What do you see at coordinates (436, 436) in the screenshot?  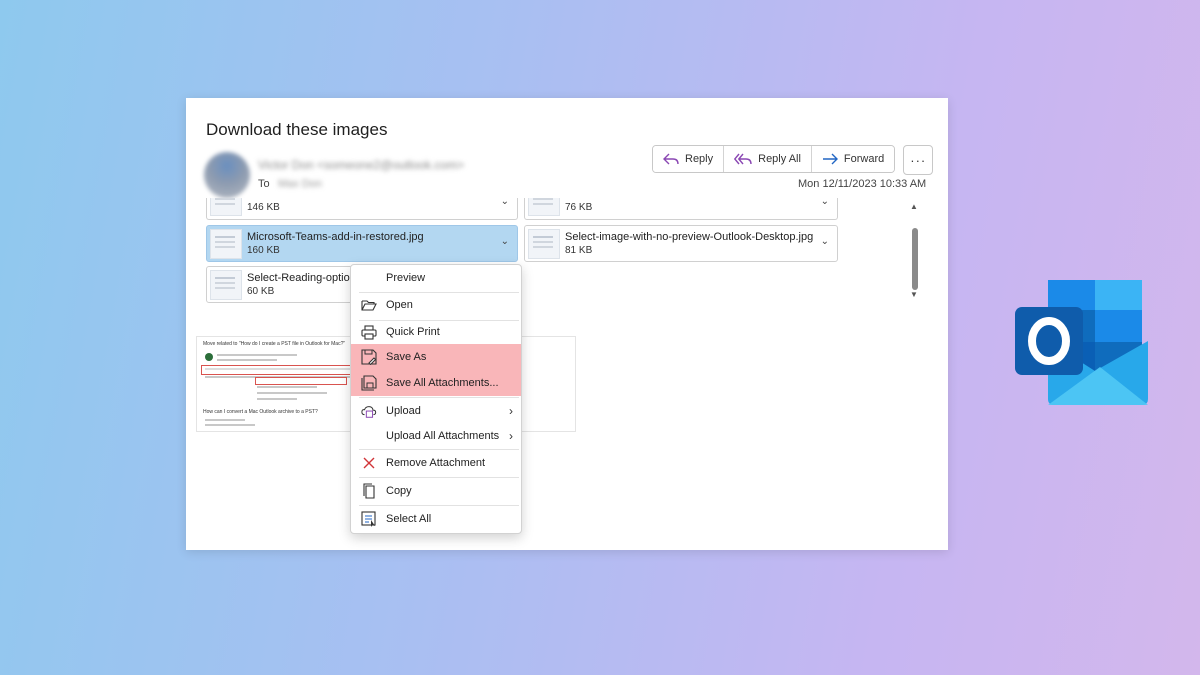 I see `menu-item-upload-all-attachments: Upload All Attachments ›` at bounding box center [436, 436].